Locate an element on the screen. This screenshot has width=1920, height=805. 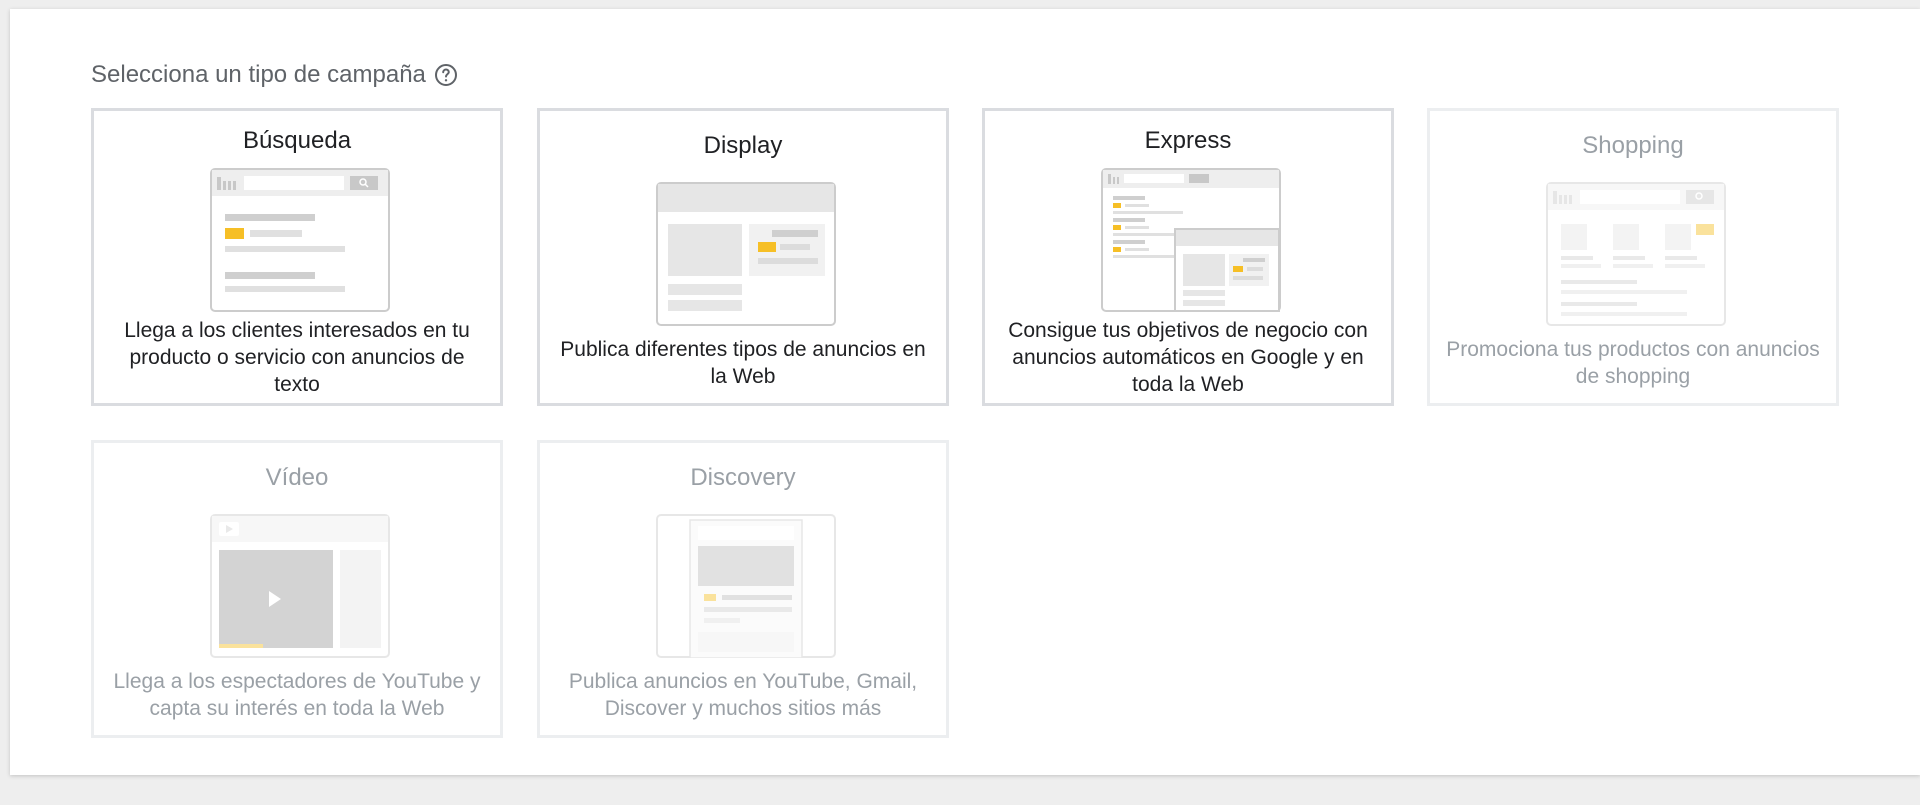
card-title: Shopping is located at coordinates (1633, 145).